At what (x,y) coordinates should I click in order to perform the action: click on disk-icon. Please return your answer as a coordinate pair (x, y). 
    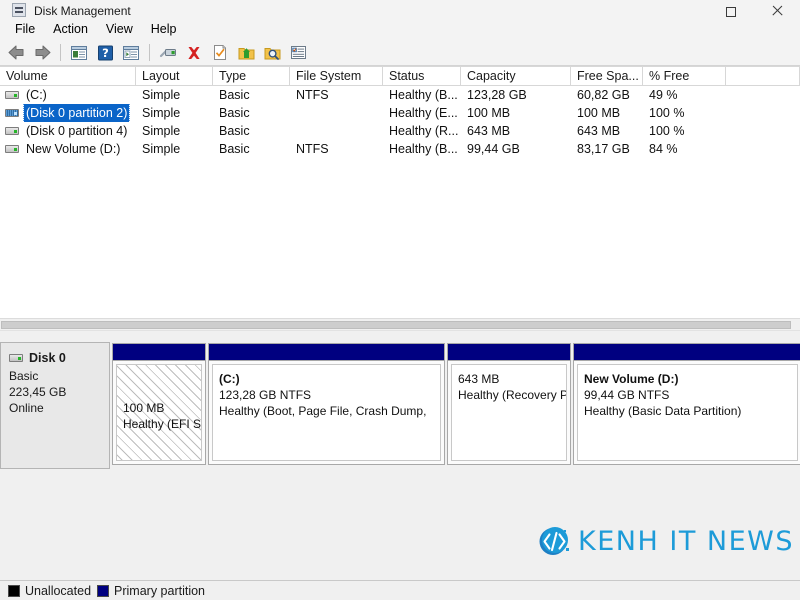
    Looking at the image, I should click on (16, 358).